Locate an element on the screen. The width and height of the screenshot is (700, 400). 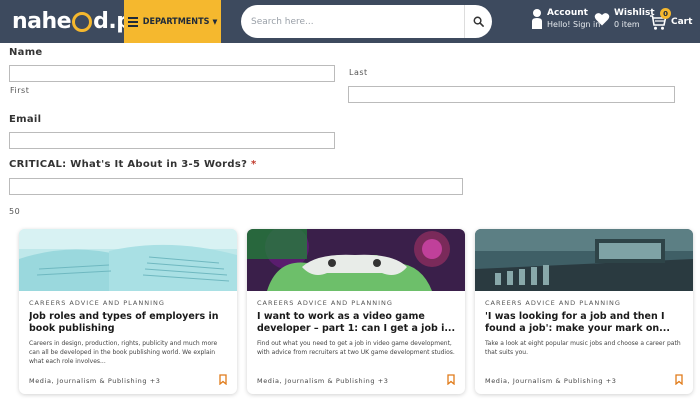
last-name-field is located at coordinates (511, 94).